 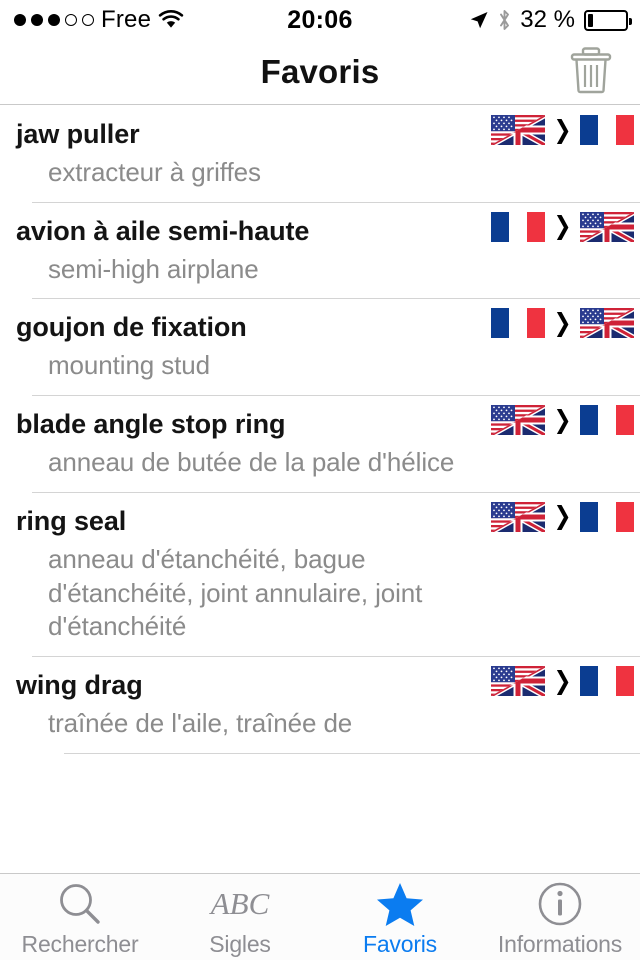 What do you see at coordinates (560, 943) in the screenshot?
I see `tab-label: Informations` at bounding box center [560, 943].